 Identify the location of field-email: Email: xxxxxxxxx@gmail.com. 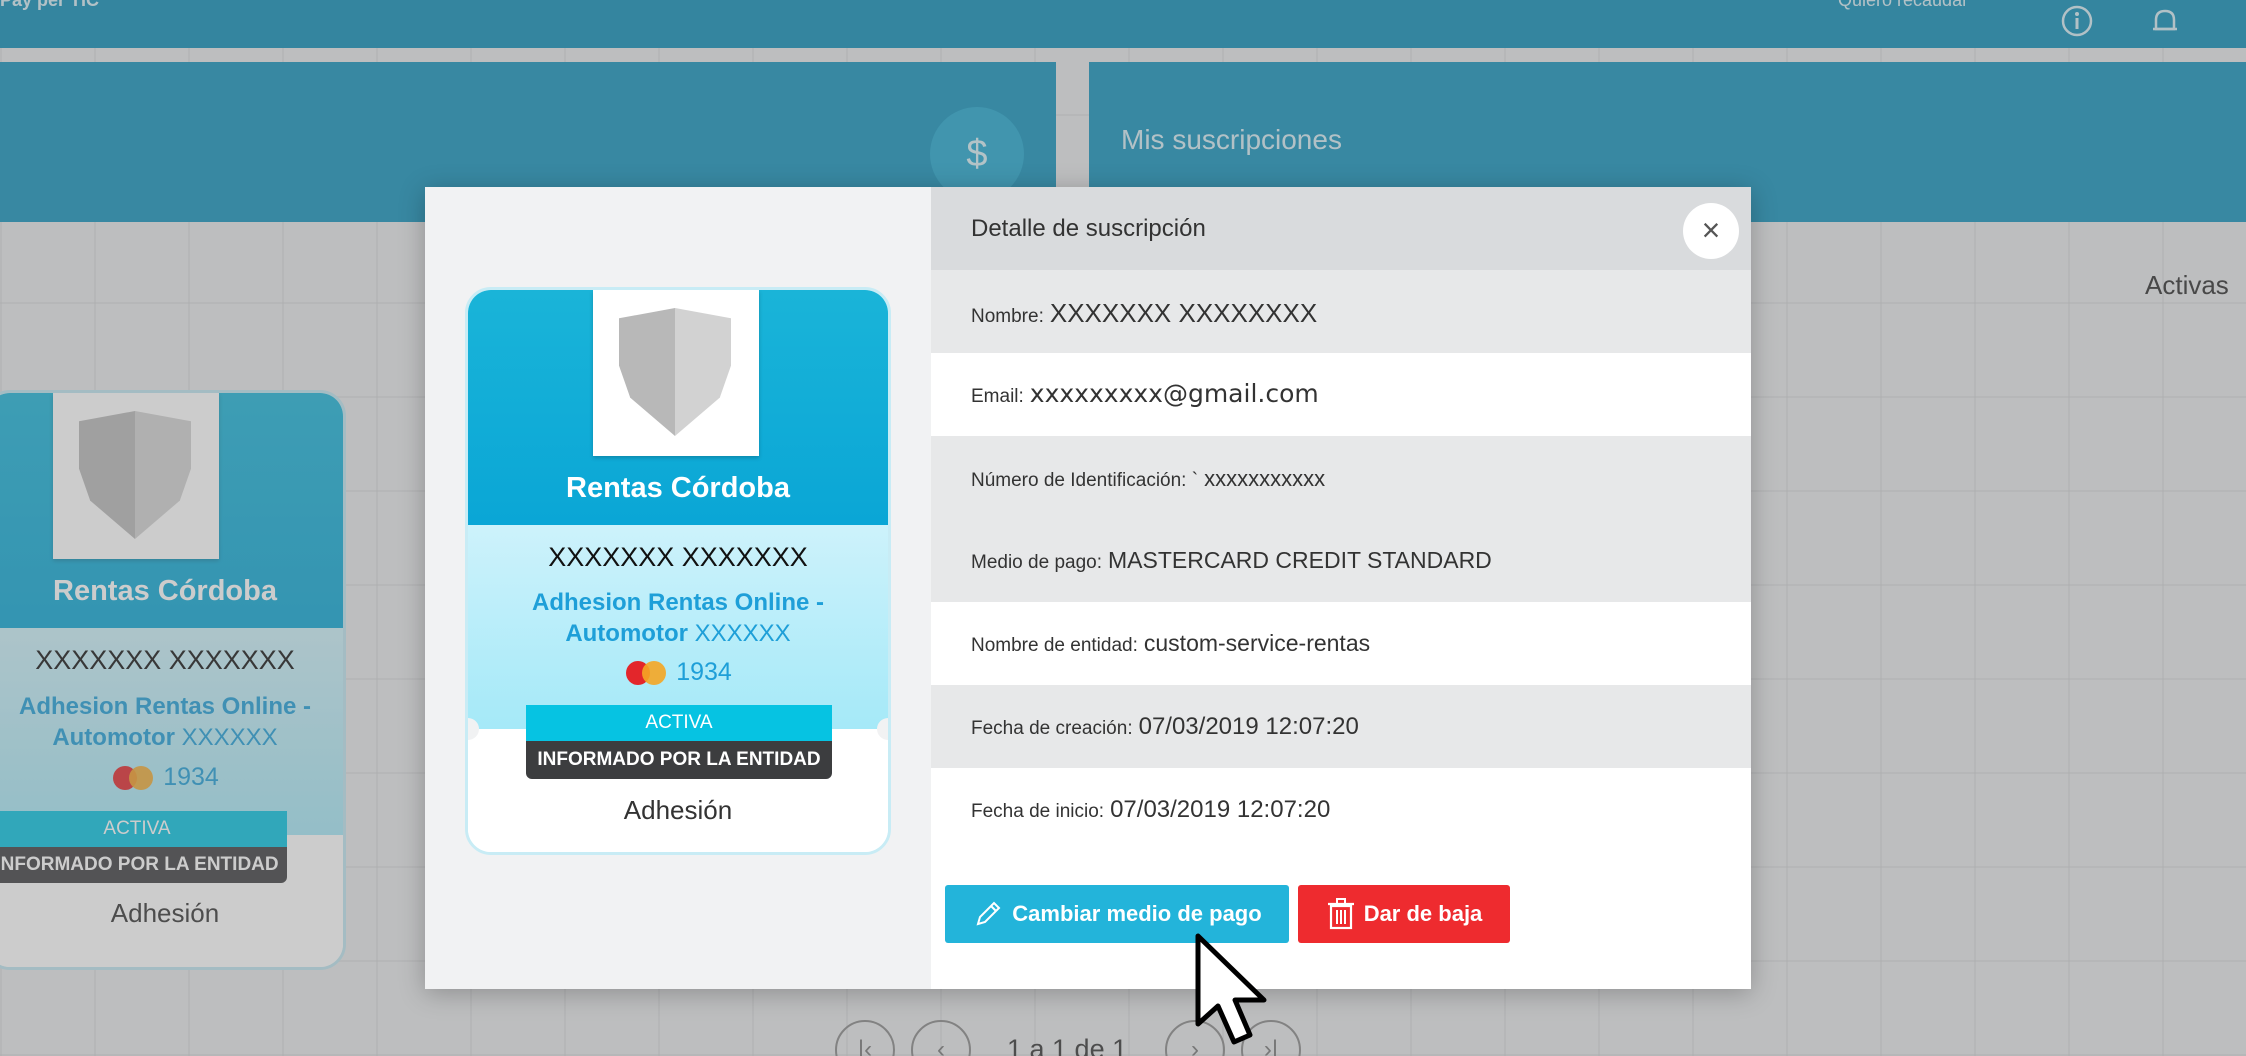
(1341, 394).